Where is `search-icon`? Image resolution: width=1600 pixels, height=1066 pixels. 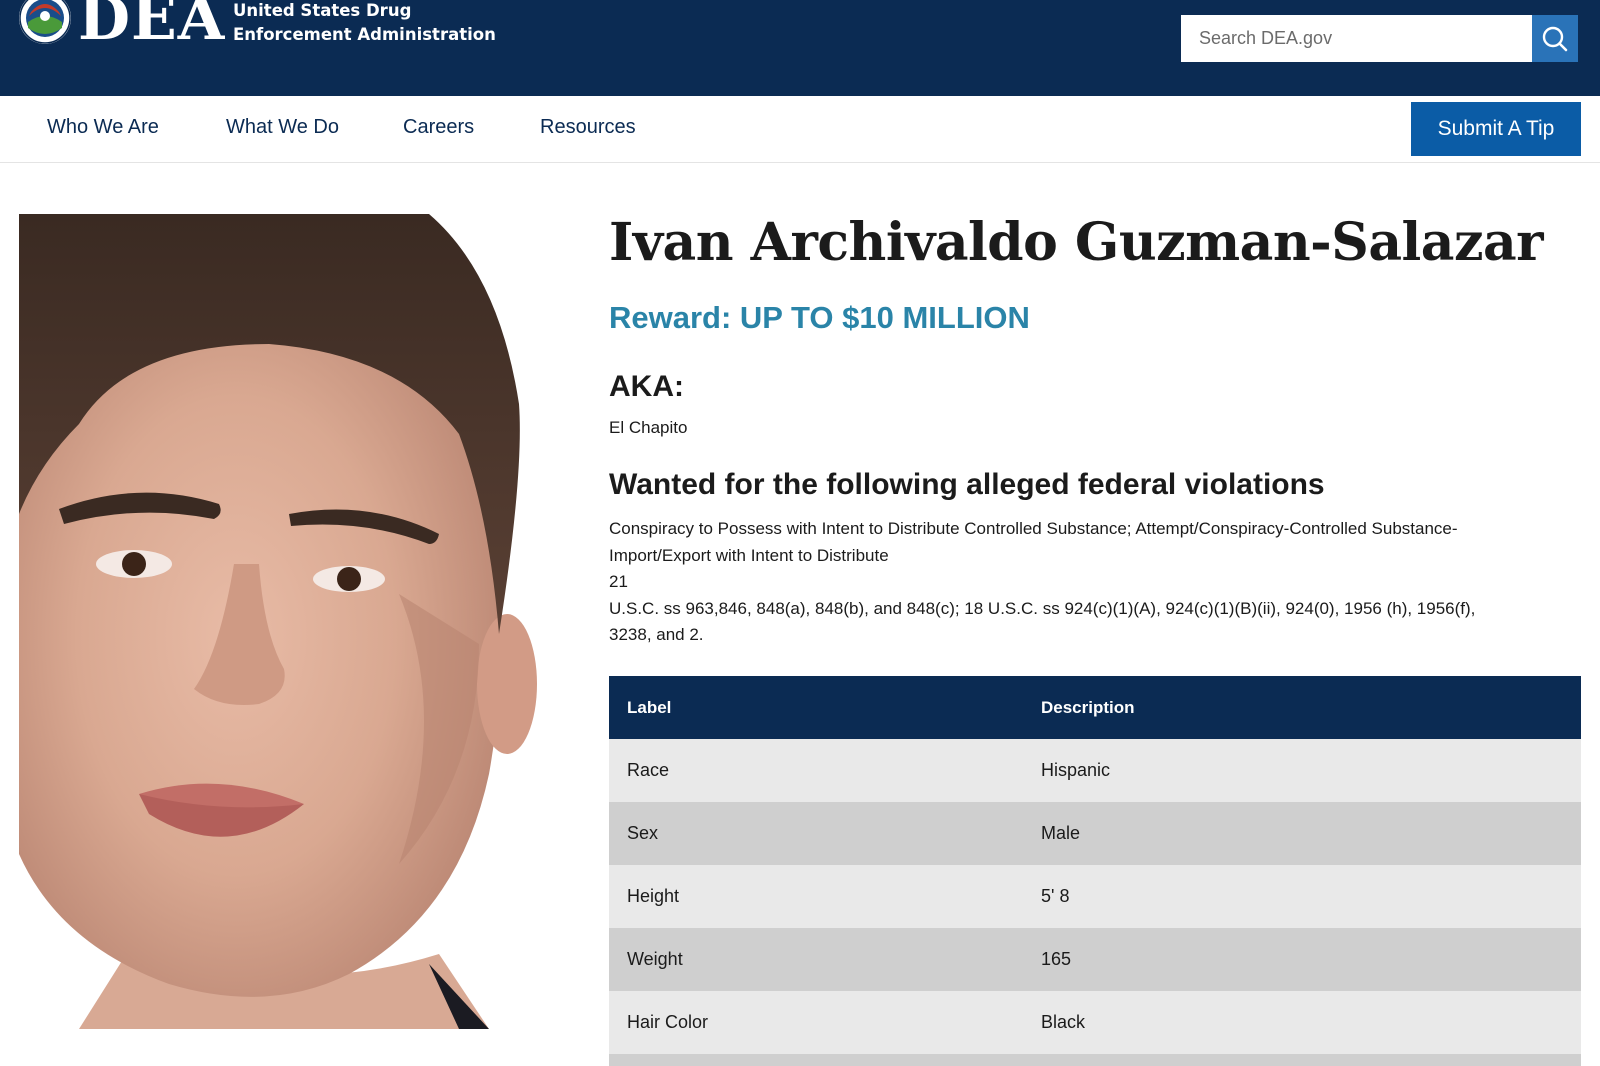 search-icon is located at coordinates (1555, 38).